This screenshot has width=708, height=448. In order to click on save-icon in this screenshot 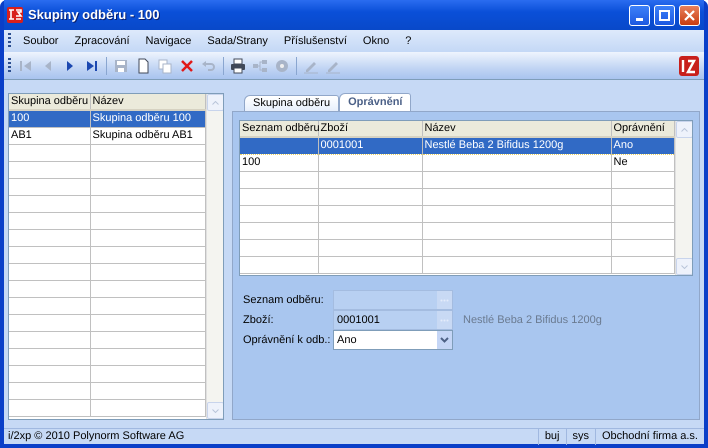, I will do `click(121, 66)`.